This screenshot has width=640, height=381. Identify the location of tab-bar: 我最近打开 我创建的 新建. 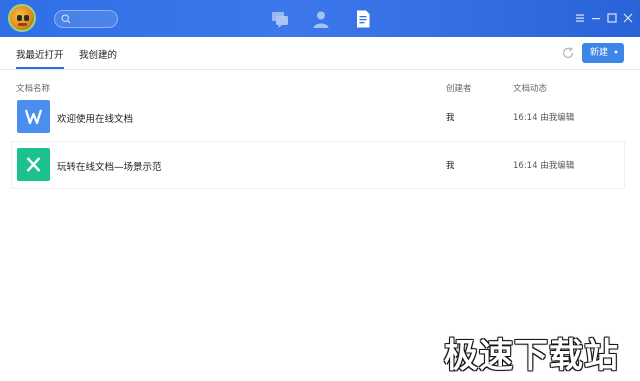
(320, 53).